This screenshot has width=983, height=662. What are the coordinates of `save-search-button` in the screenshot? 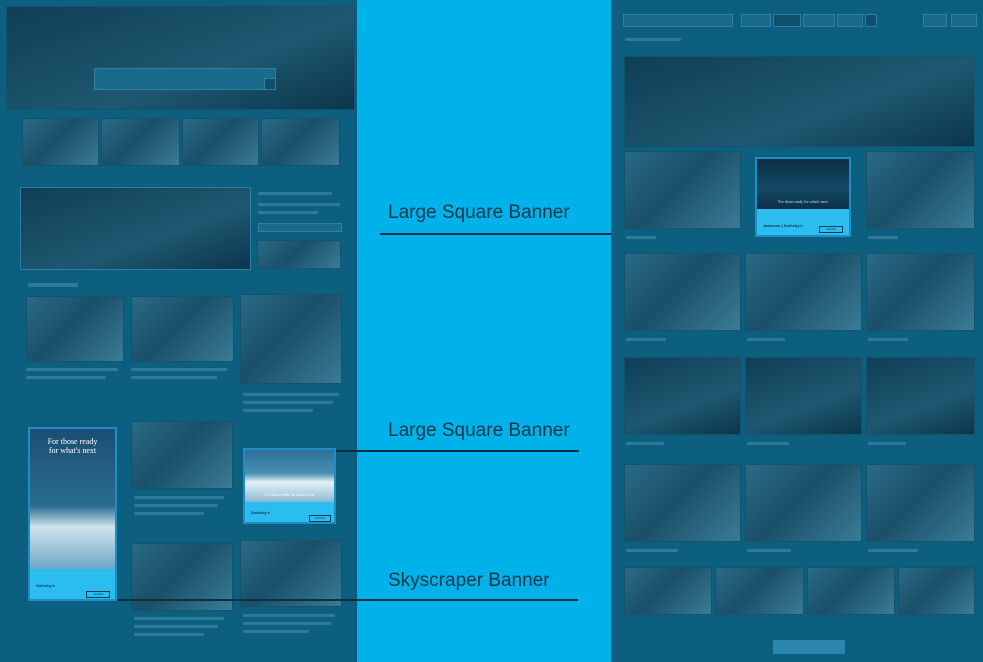 It's located at (935, 20).